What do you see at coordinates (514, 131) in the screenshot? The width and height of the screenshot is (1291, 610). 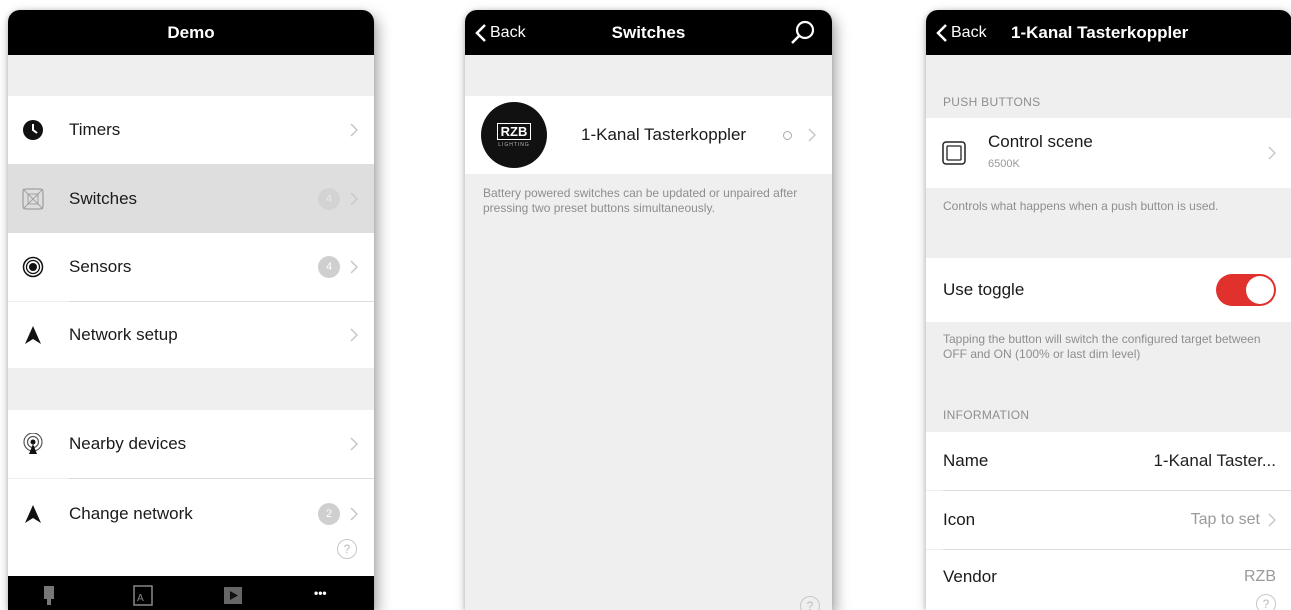 I see `logo-text: RZB` at bounding box center [514, 131].